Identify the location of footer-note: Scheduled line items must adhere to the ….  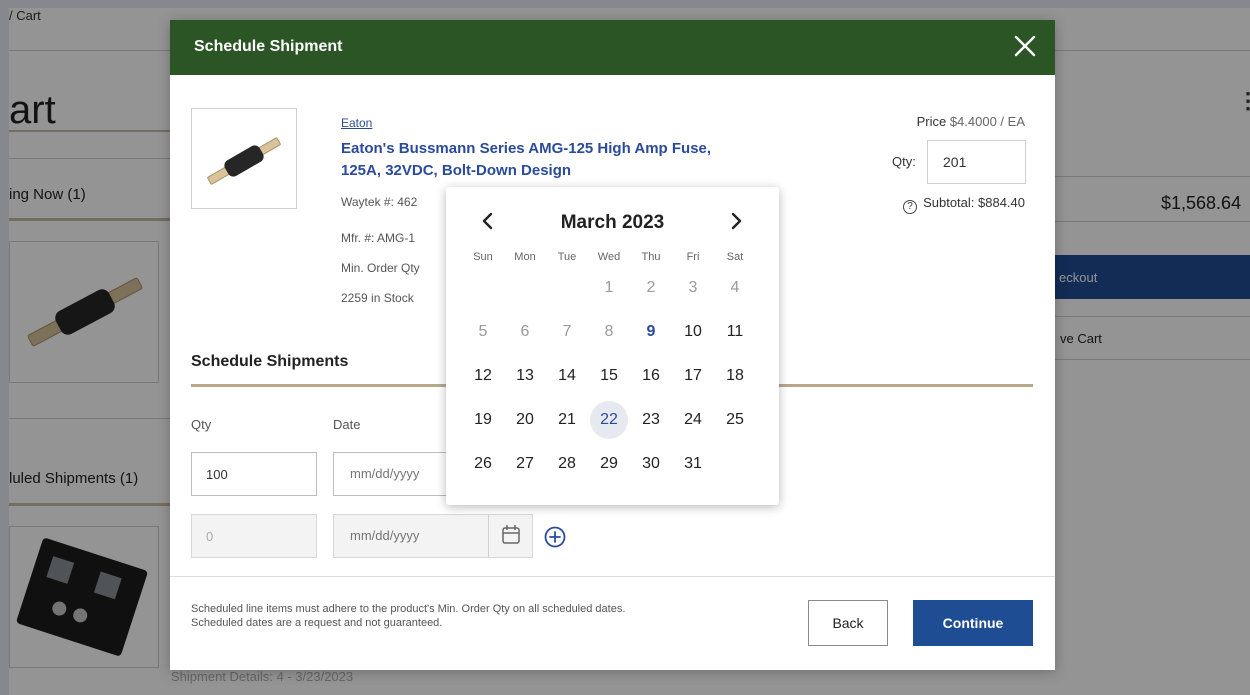
(481, 616).